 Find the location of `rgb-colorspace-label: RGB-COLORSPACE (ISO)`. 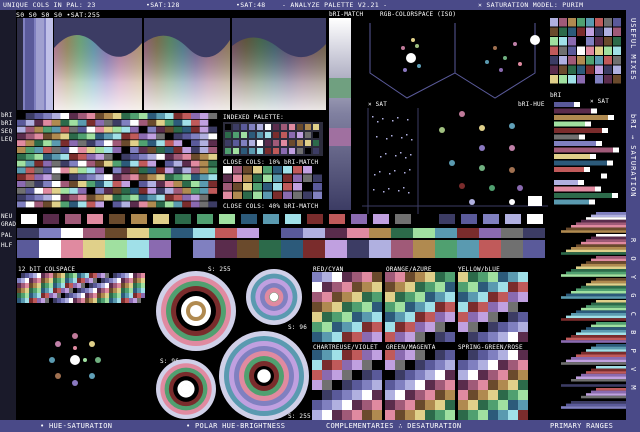

rgb-colorspace-label: RGB-COLORSPACE (ISO) is located at coordinates (418, 14).